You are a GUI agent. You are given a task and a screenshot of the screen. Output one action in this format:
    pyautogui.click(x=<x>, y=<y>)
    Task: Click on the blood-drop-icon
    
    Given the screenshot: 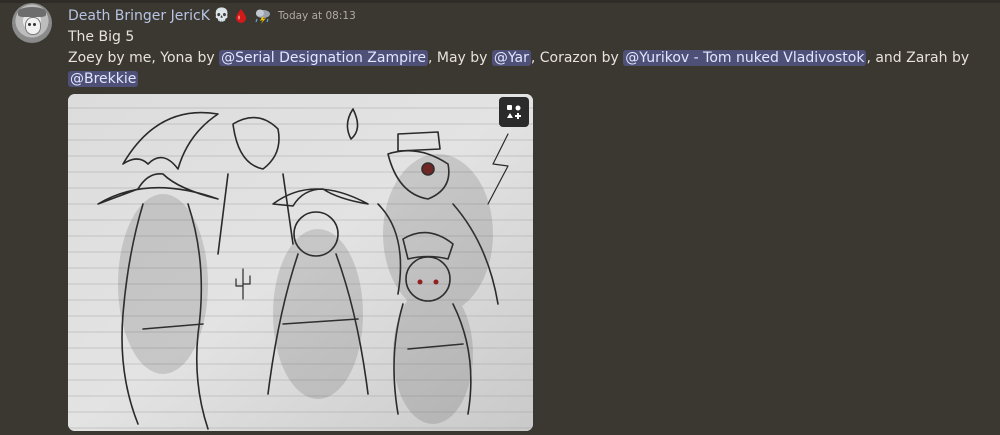 What is the action you would take?
    pyautogui.click(x=242, y=16)
    